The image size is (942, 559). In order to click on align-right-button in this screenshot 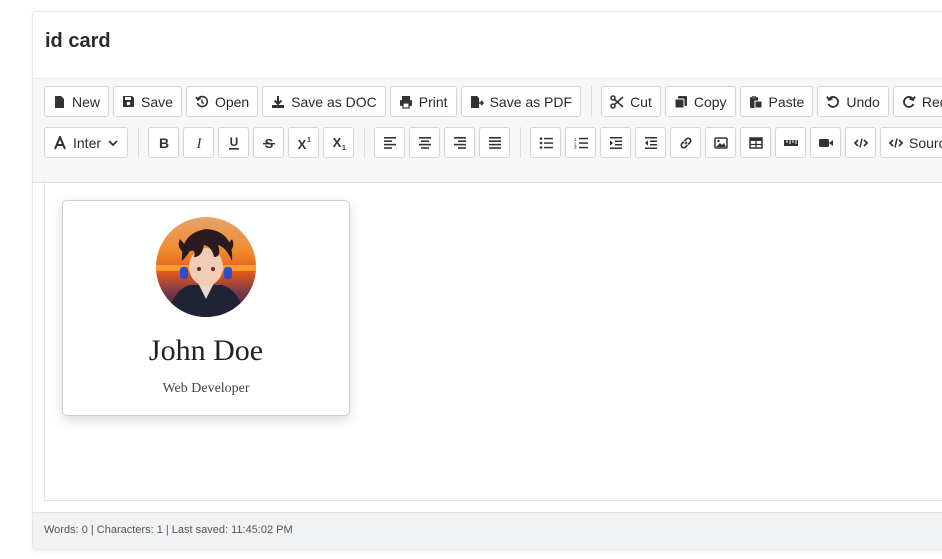, I will do `click(460, 142)`.